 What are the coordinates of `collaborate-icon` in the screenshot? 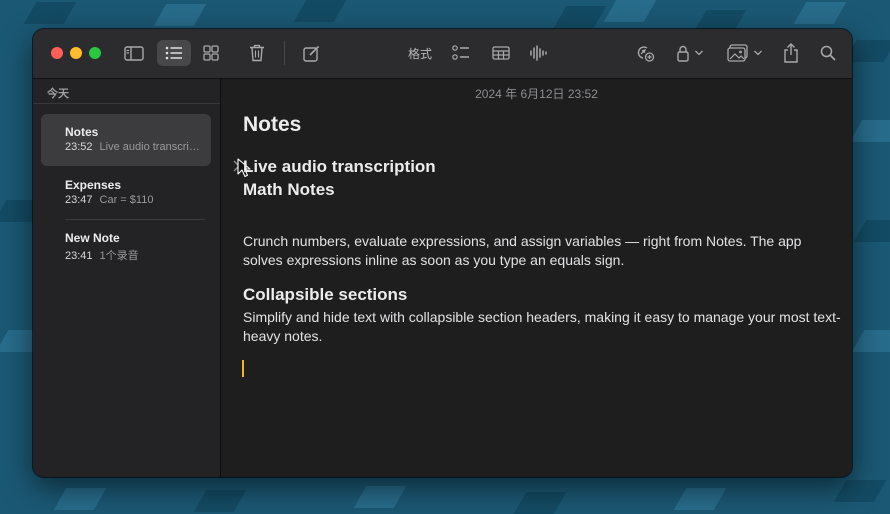 It's located at (646, 54).